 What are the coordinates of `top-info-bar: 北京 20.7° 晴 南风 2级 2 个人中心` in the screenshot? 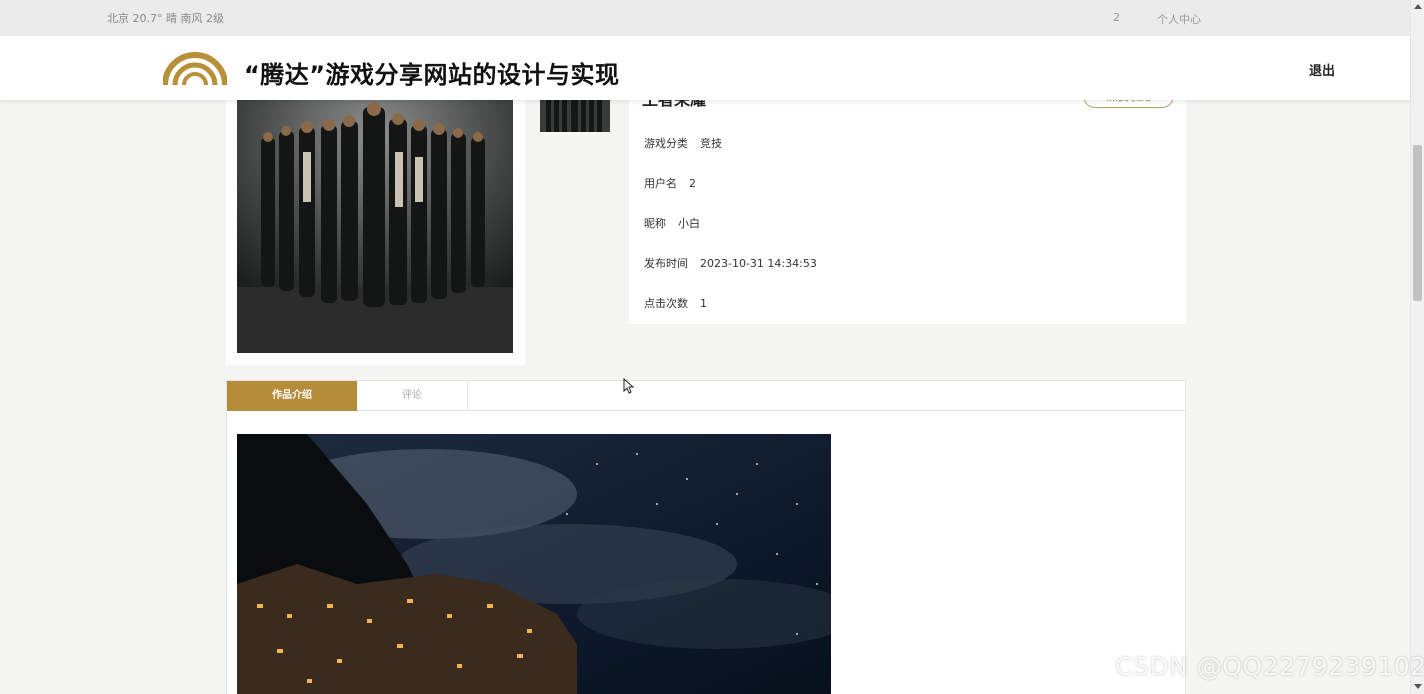 It's located at (705, 18).